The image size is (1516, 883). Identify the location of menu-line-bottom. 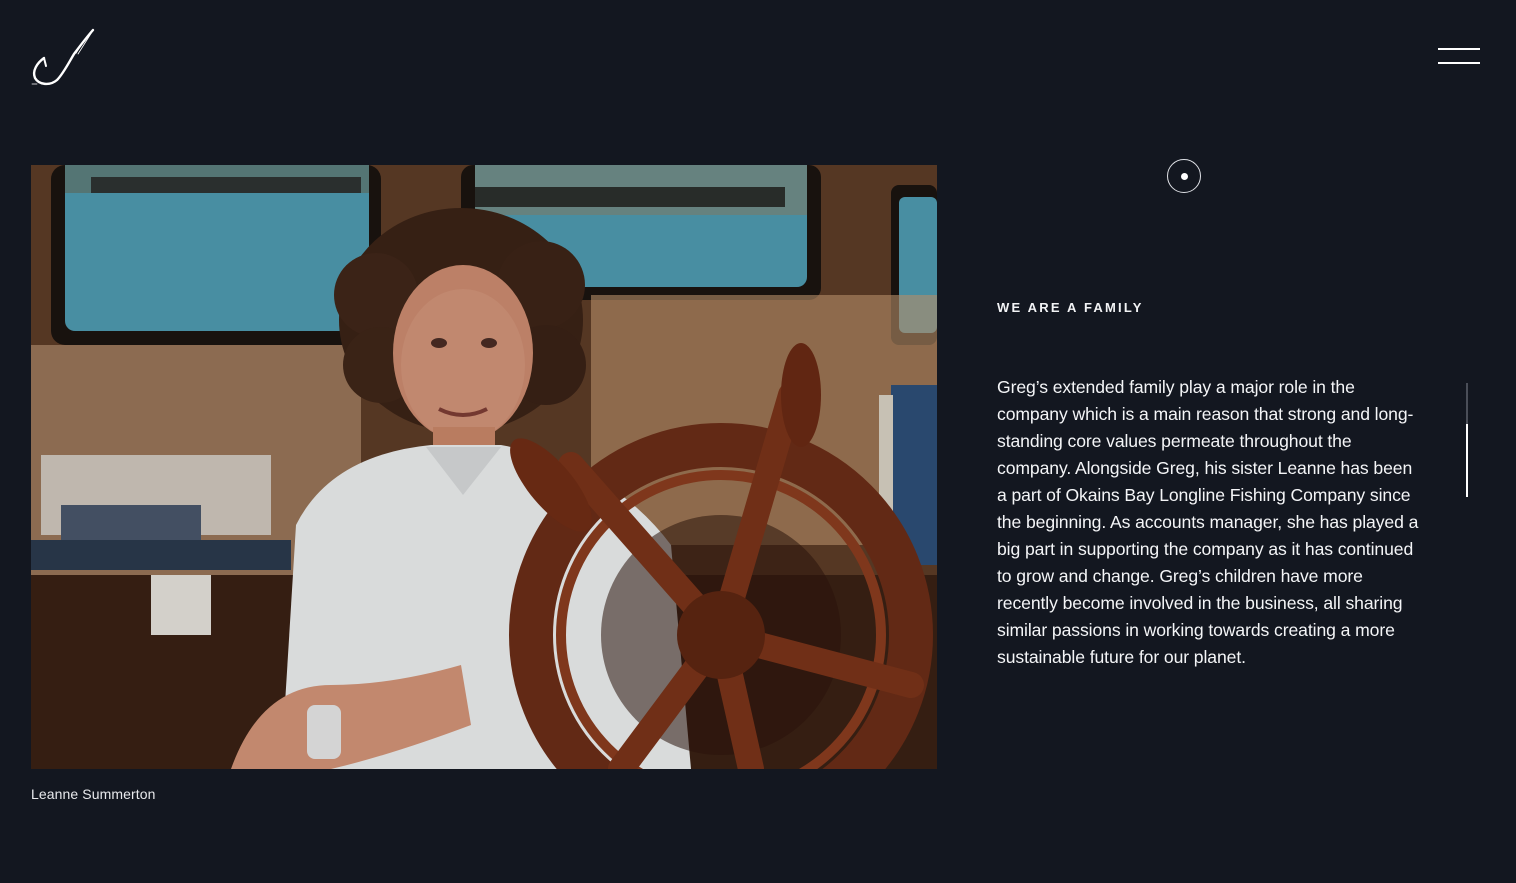
(1459, 63).